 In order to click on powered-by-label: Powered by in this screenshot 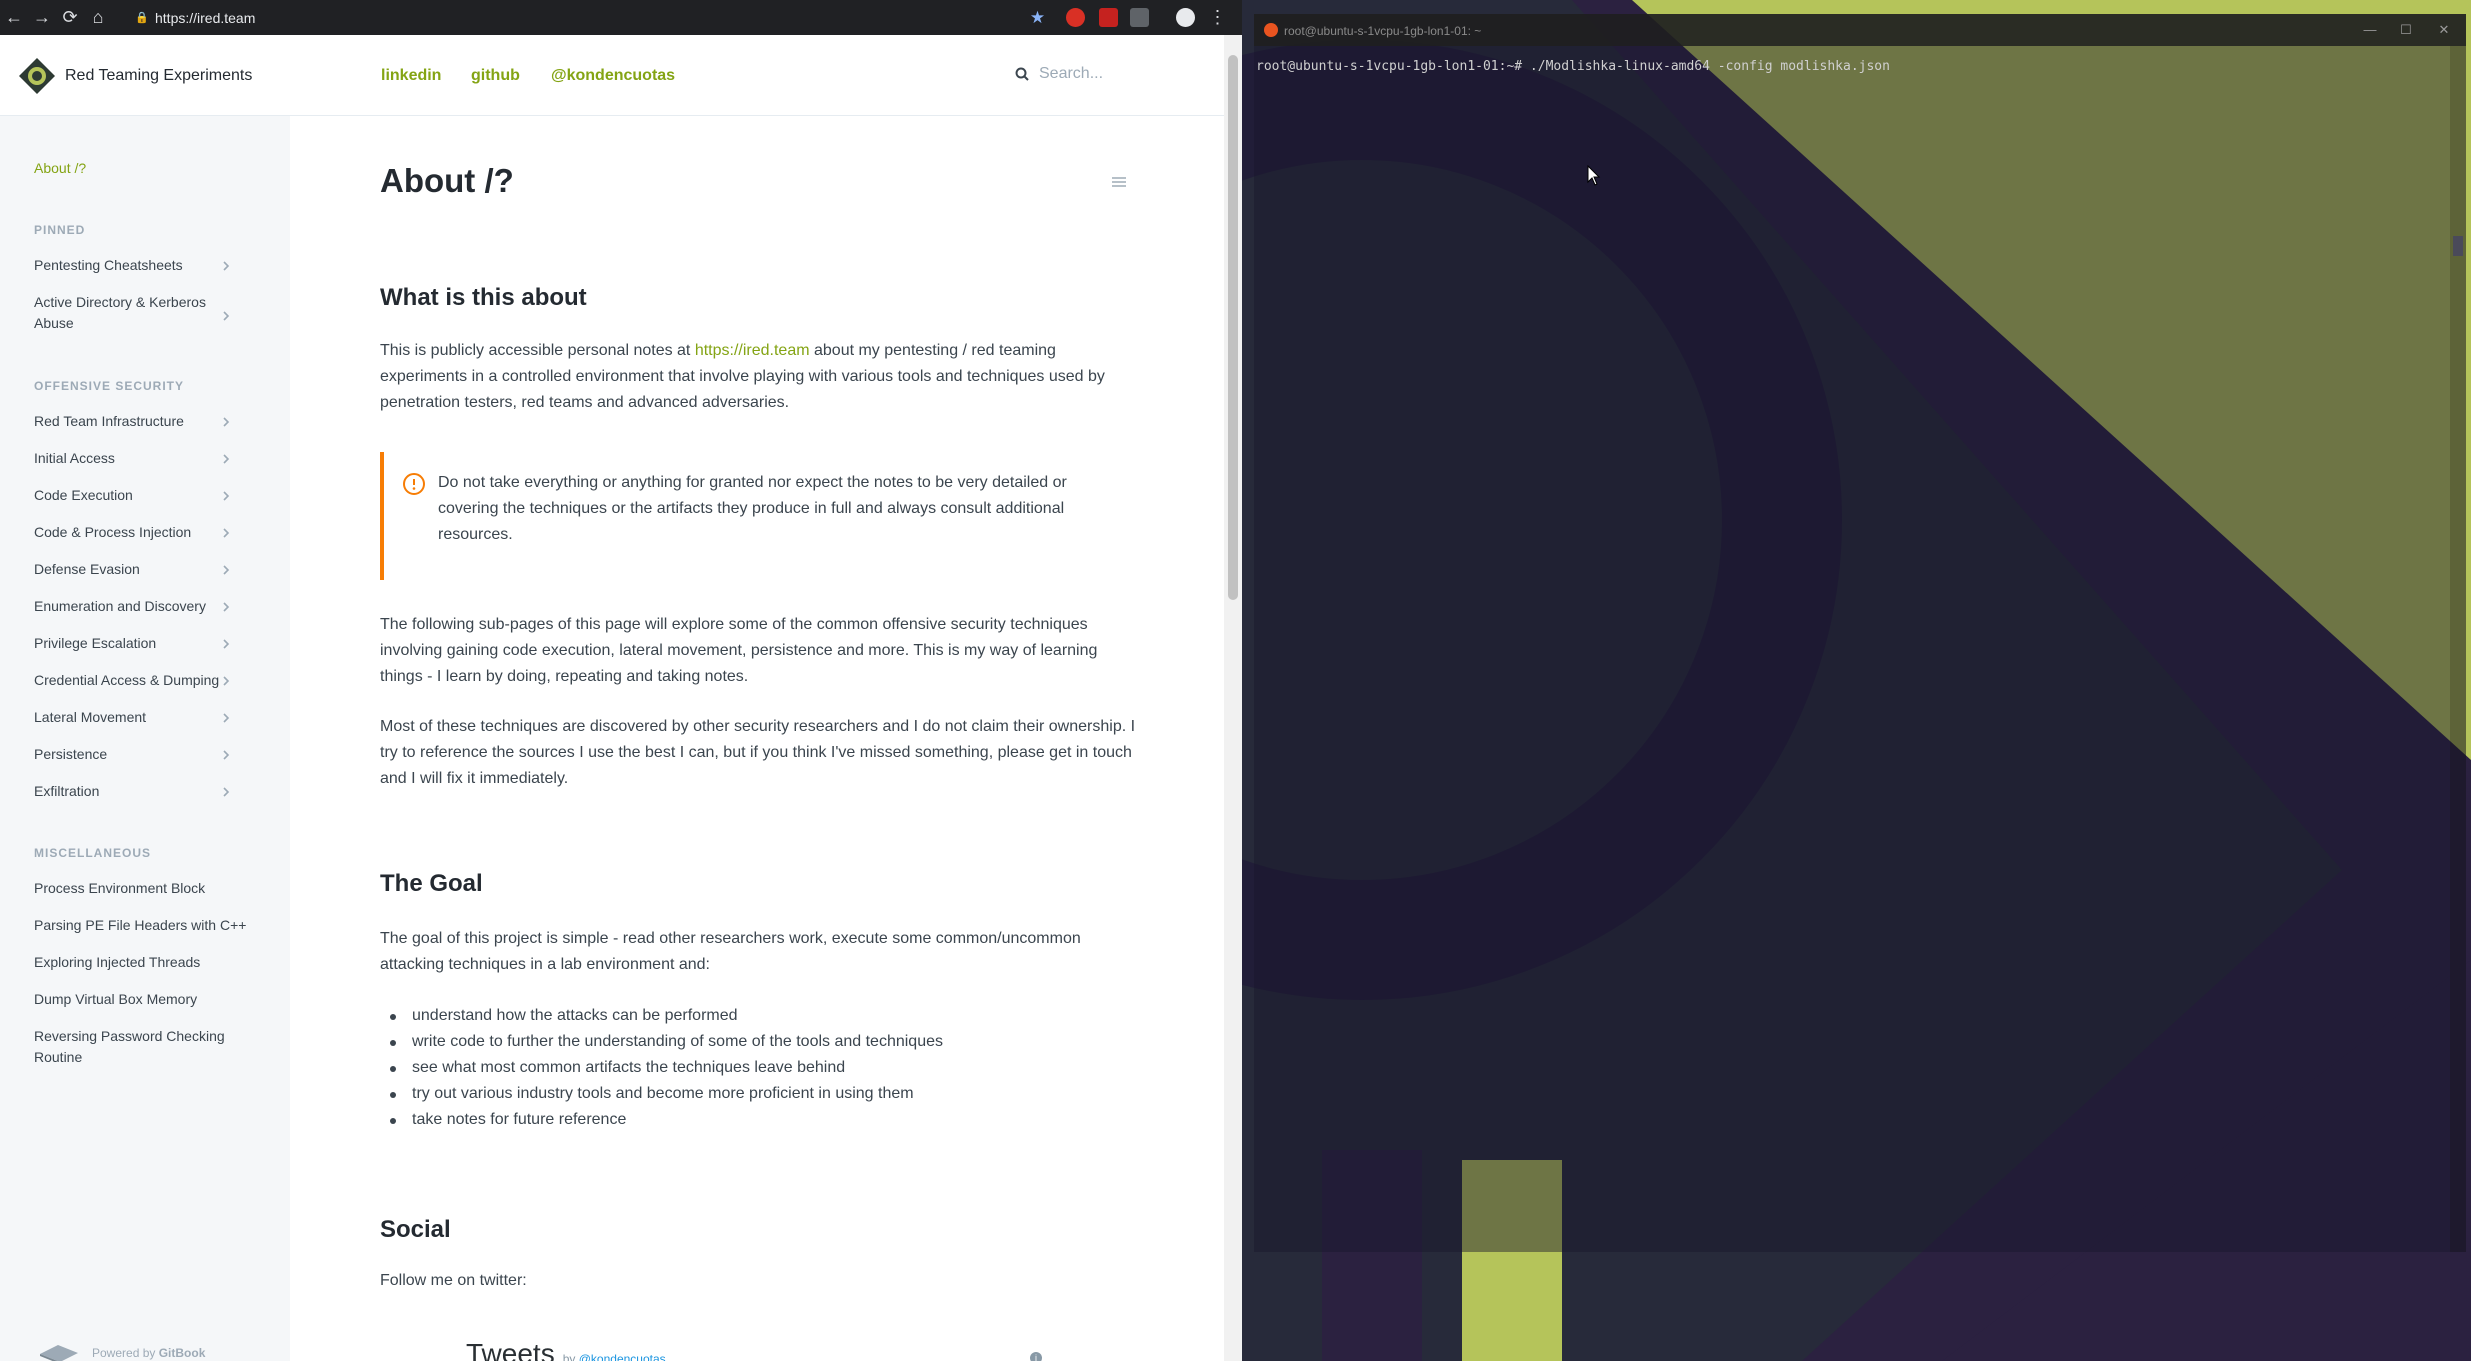, I will do `click(124, 1353)`.